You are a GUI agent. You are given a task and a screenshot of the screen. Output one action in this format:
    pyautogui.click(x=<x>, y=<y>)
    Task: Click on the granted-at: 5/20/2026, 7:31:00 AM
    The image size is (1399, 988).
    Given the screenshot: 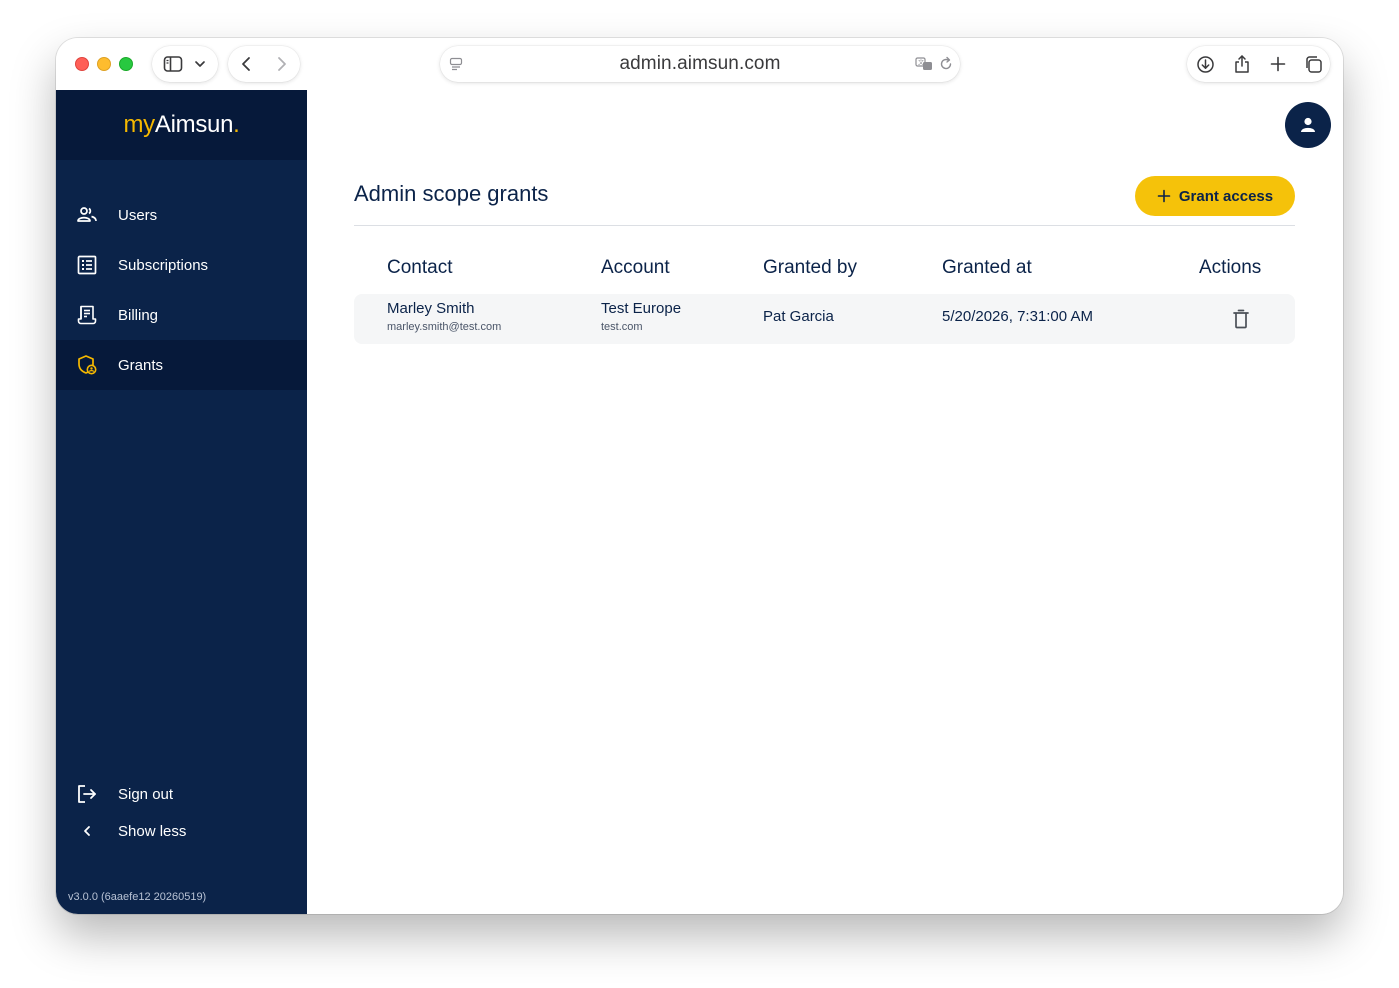 What is the action you would take?
    pyautogui.click(x=1017, y=316)
    